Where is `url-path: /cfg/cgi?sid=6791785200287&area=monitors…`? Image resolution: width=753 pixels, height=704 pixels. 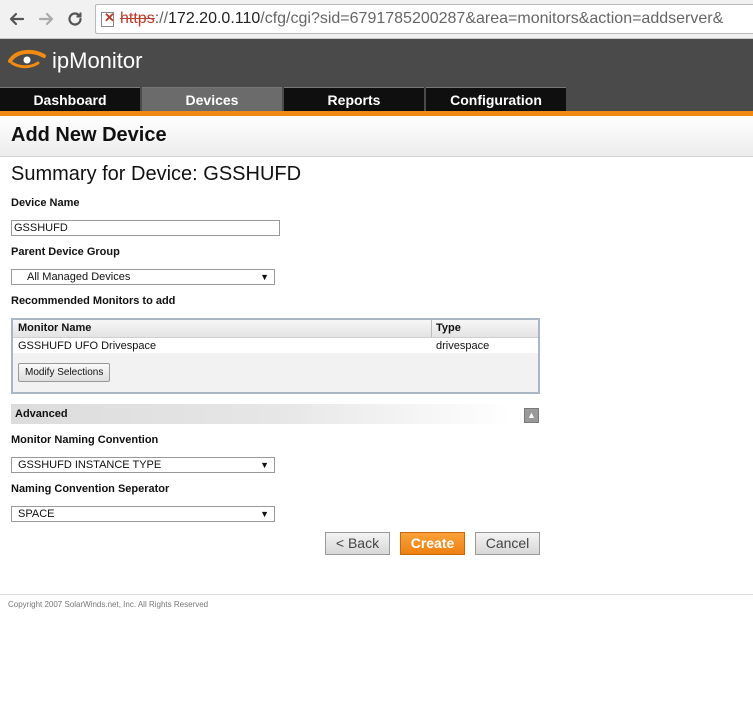 url-path: /cfg/cgi?sid=6791785200287&area=monitors… is located at coordinates (492, 18).